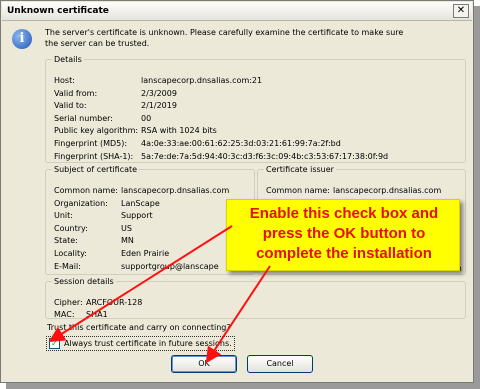 The image size is (480, 389). I want to click on arrow-to-ok, so click(238, 314).